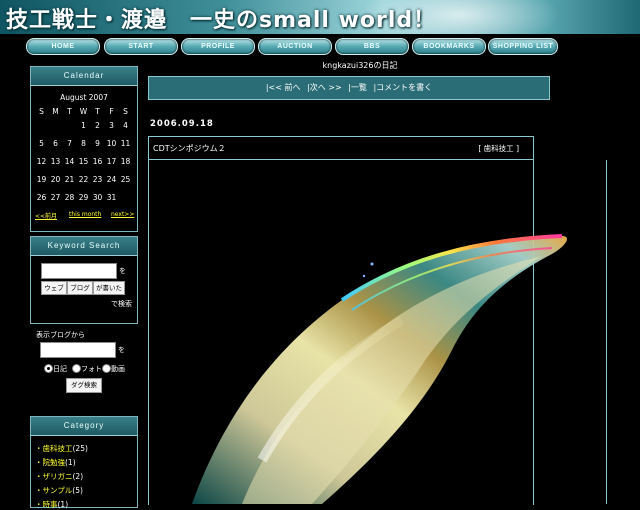 The image size is (640, 510). I want to click on calendar-day: 1, so click(83, 125).